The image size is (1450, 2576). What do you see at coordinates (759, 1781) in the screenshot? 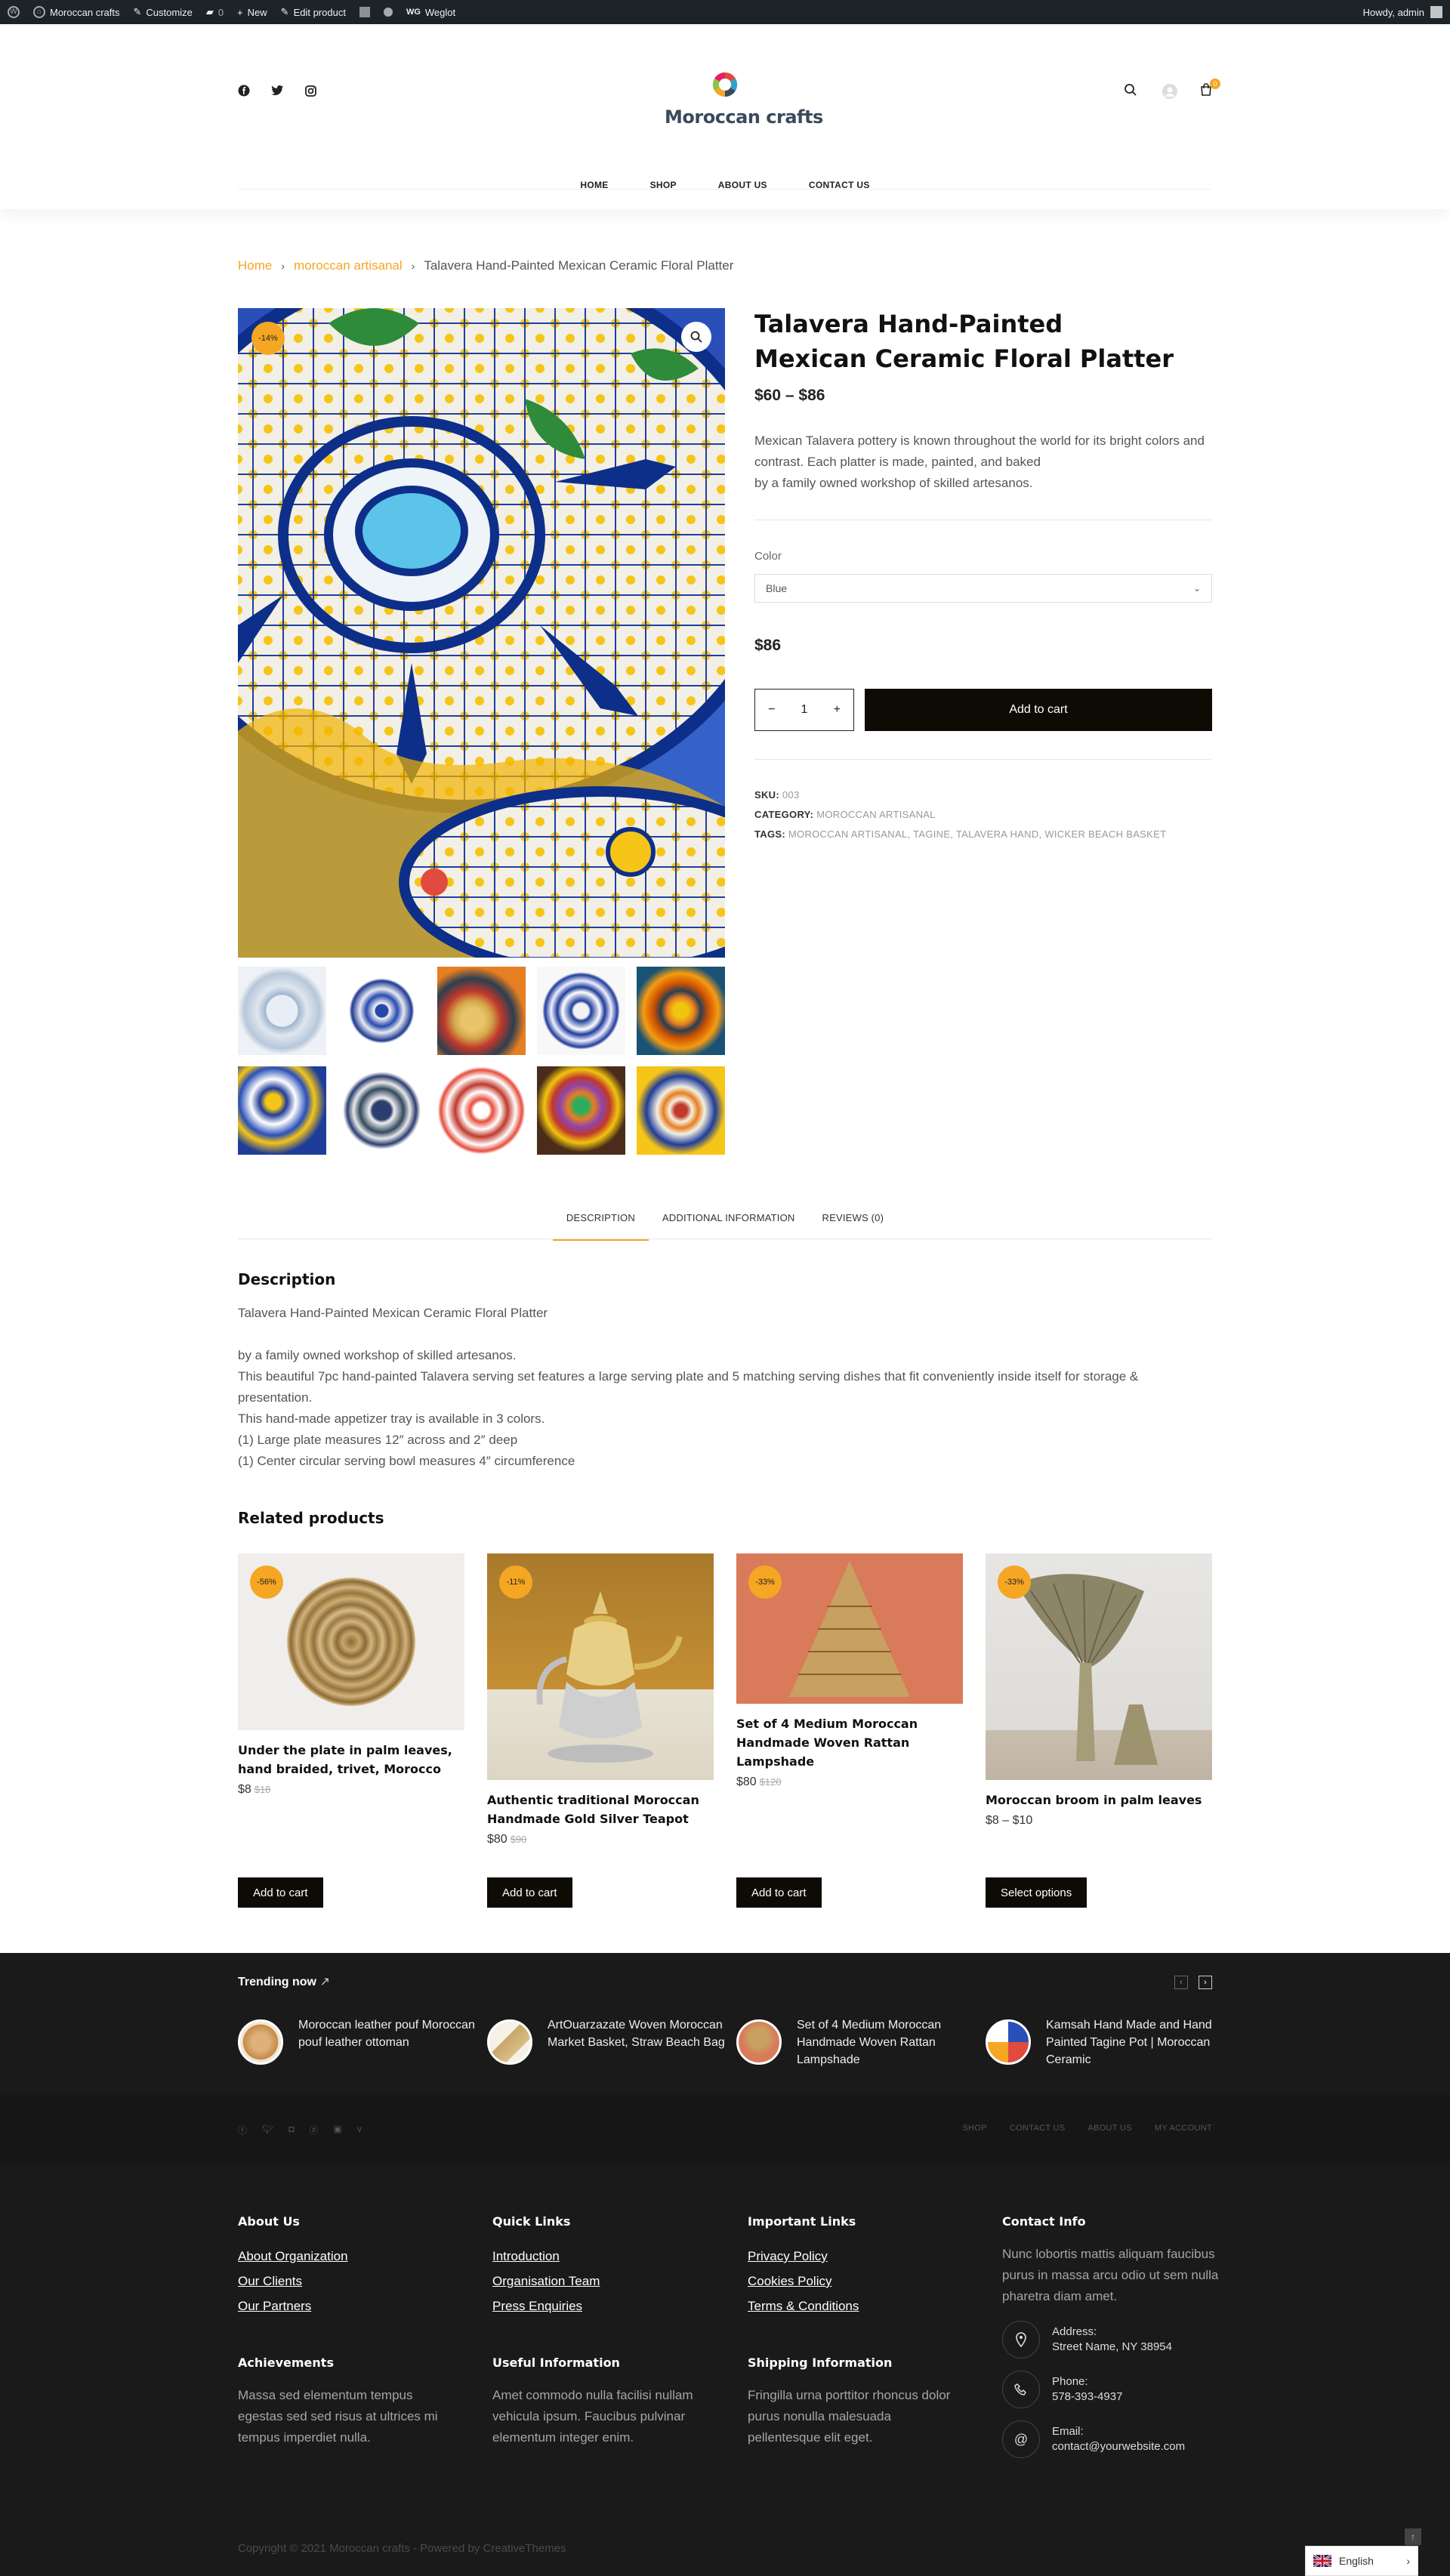
I see `product-price: $80 $120` at bounding box center [759, 1781].